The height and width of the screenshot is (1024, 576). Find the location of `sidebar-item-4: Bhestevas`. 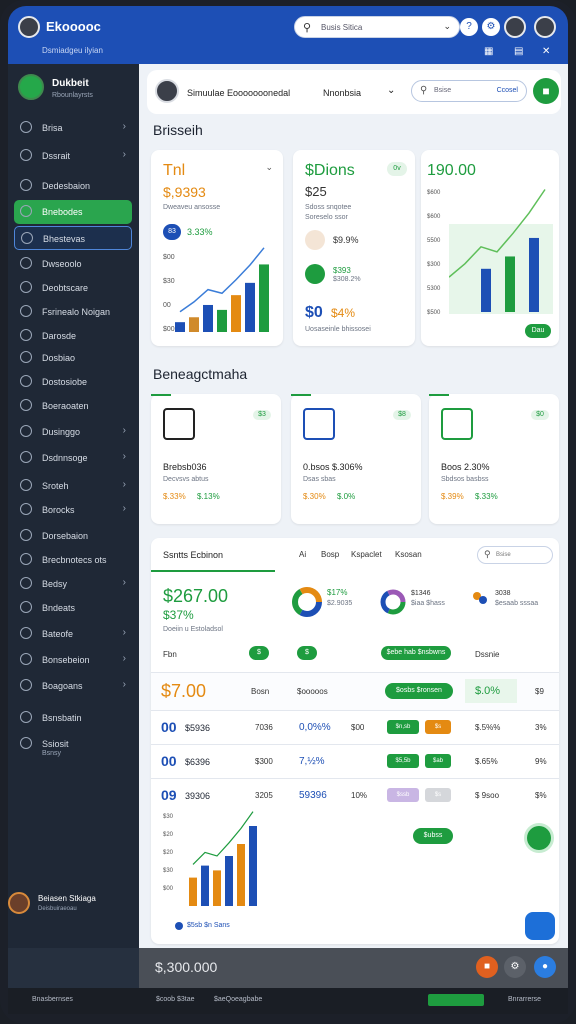

sidebar-item-4: Bhestevas is located at coordinates (73, 238).